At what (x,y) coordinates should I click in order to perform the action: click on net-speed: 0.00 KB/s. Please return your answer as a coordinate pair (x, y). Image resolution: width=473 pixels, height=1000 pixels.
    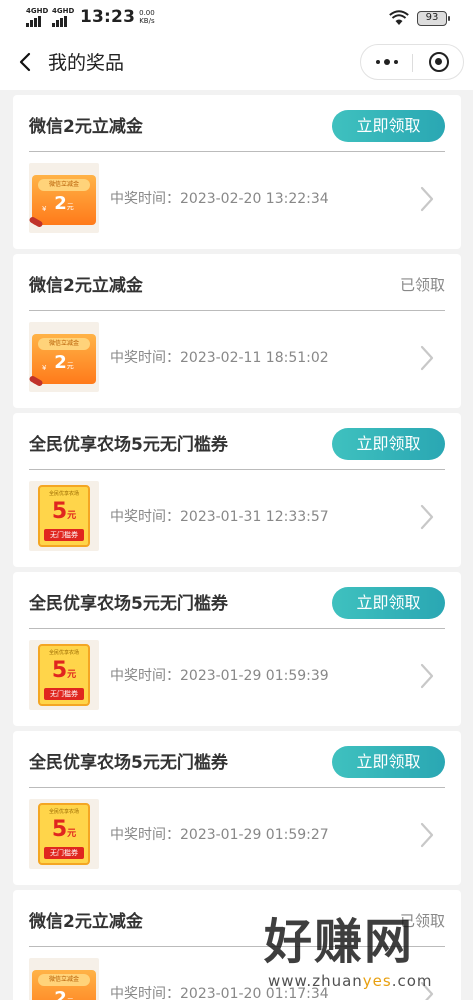
    Looking at the image, I should click on (147, 17).